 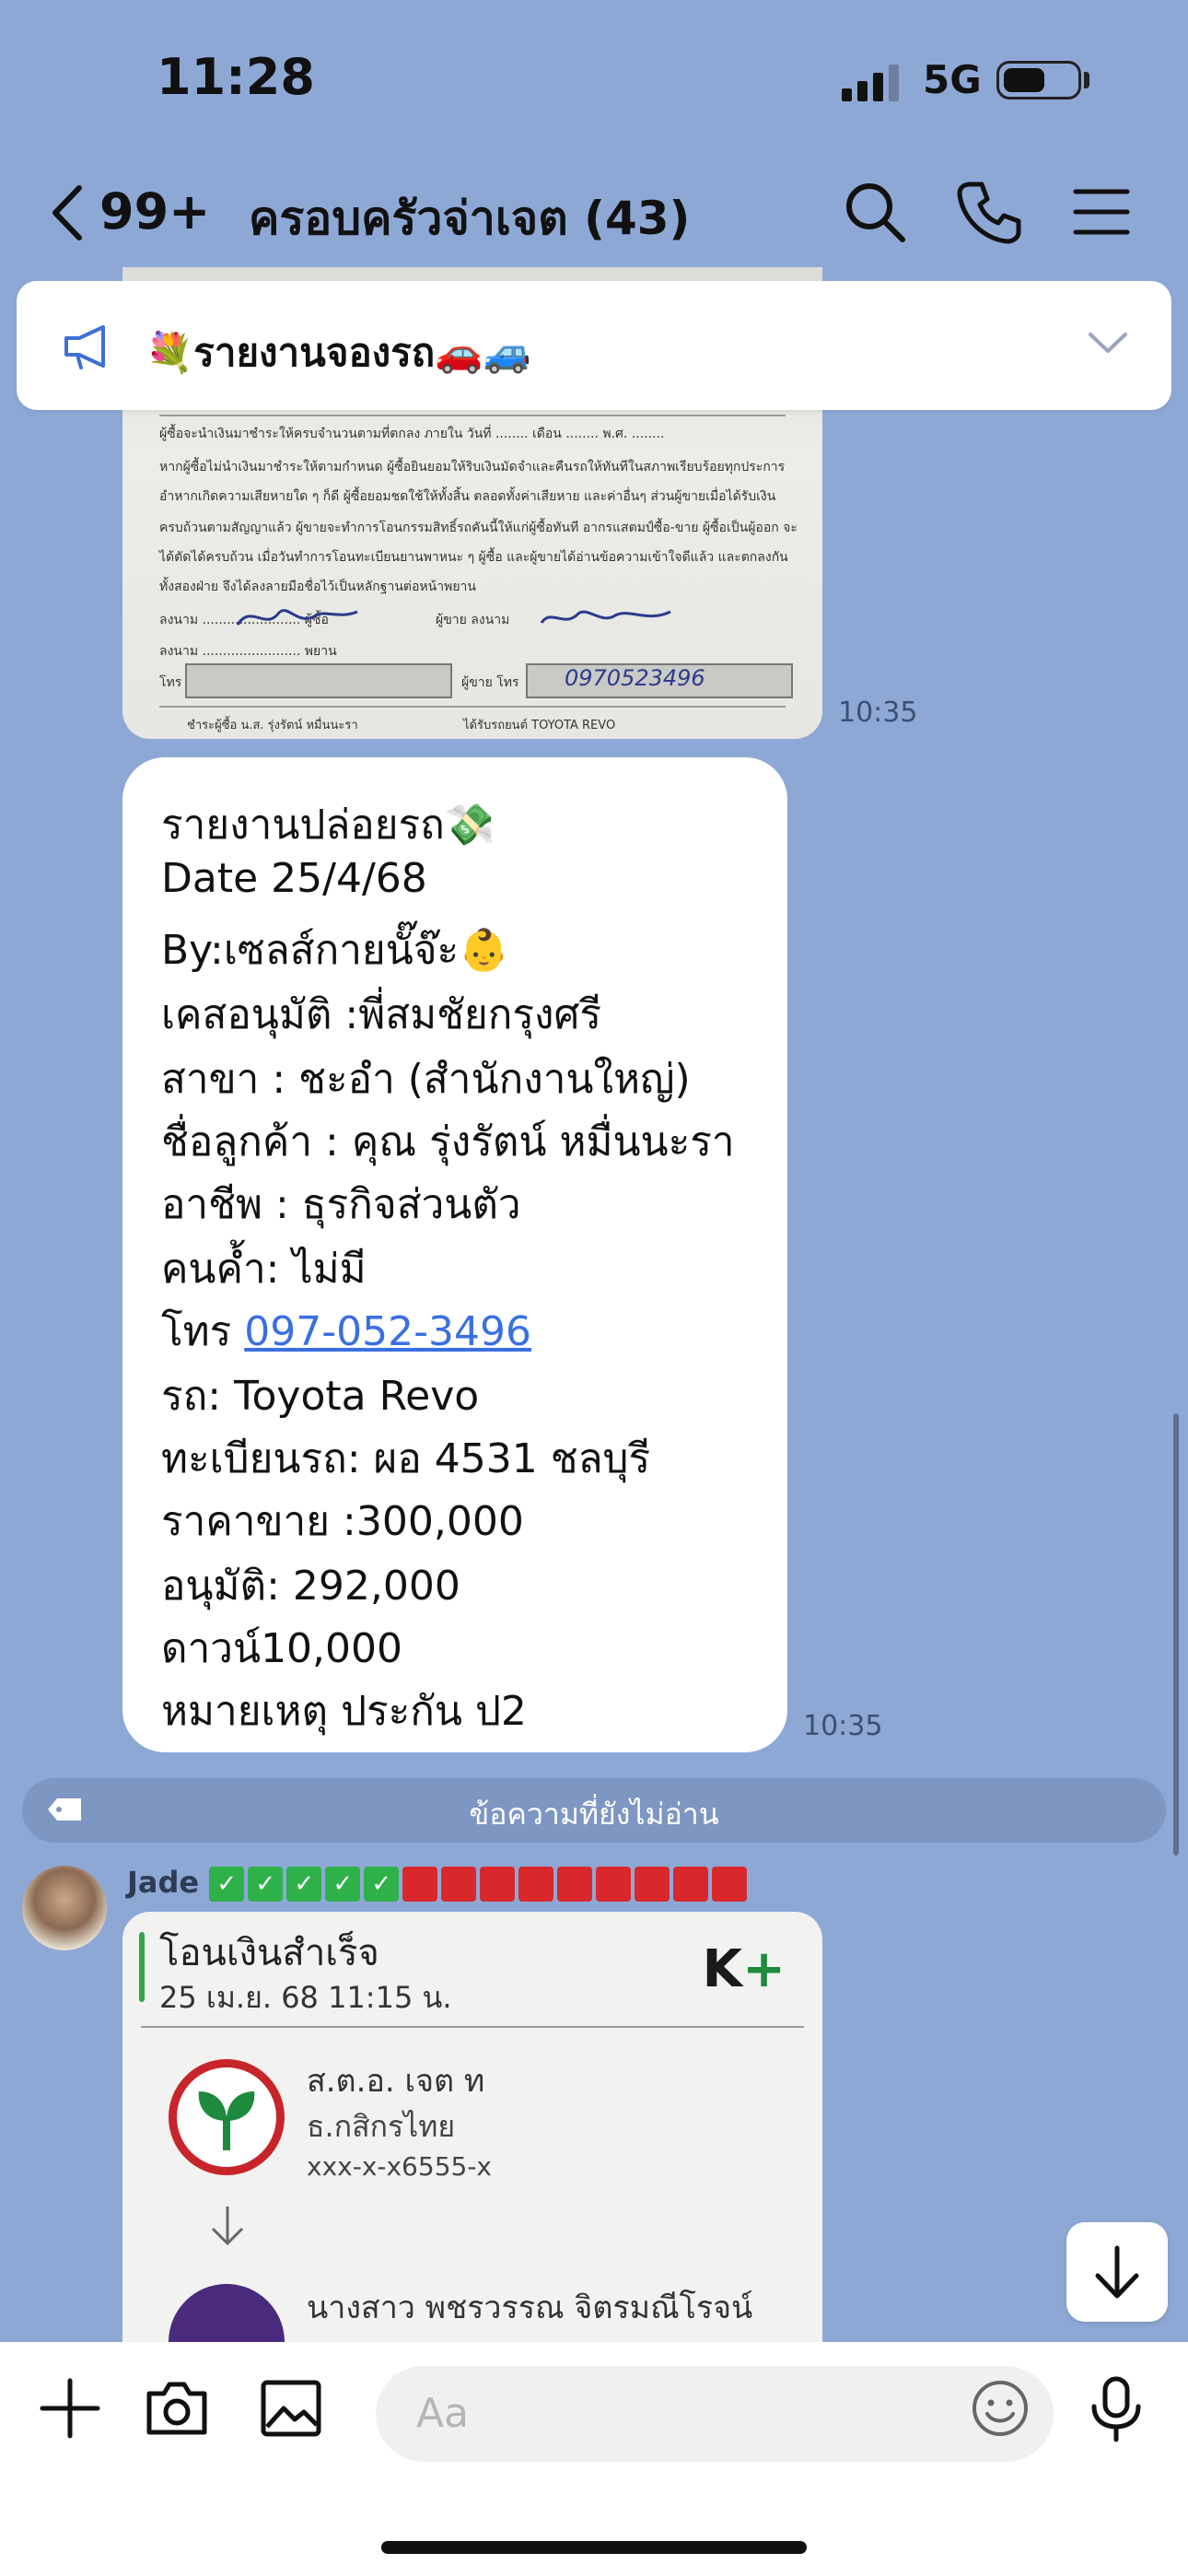 What do you see at coordinates (297, 617) in the screenshot?
I see `buyer-signature` at bounding box center [297, 617].